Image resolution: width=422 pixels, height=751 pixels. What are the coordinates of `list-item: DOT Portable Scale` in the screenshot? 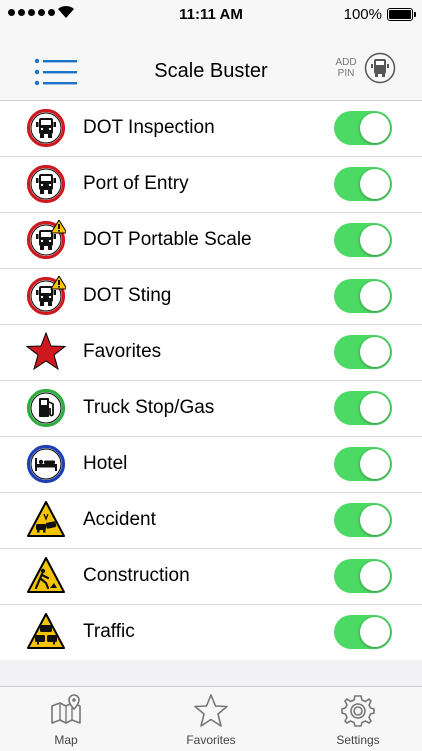 It's located at (211, 241).